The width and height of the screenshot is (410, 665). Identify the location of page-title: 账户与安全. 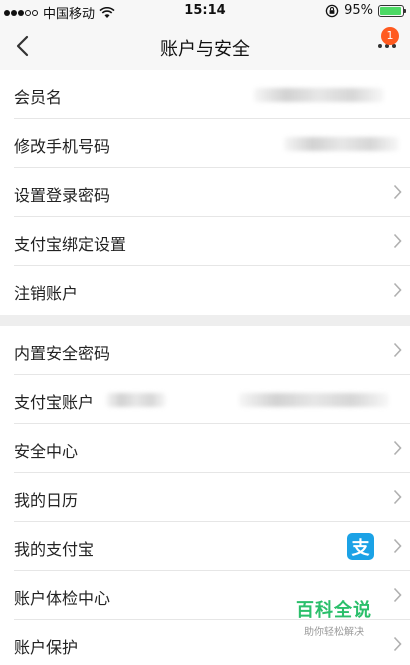
(205, 49).